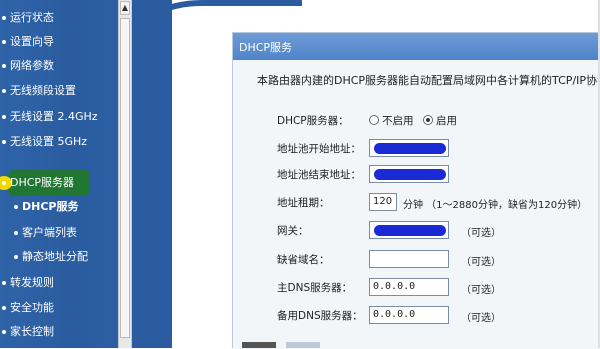  I want to click on sidebar-scrollbar: ▲, so click(125, 174).